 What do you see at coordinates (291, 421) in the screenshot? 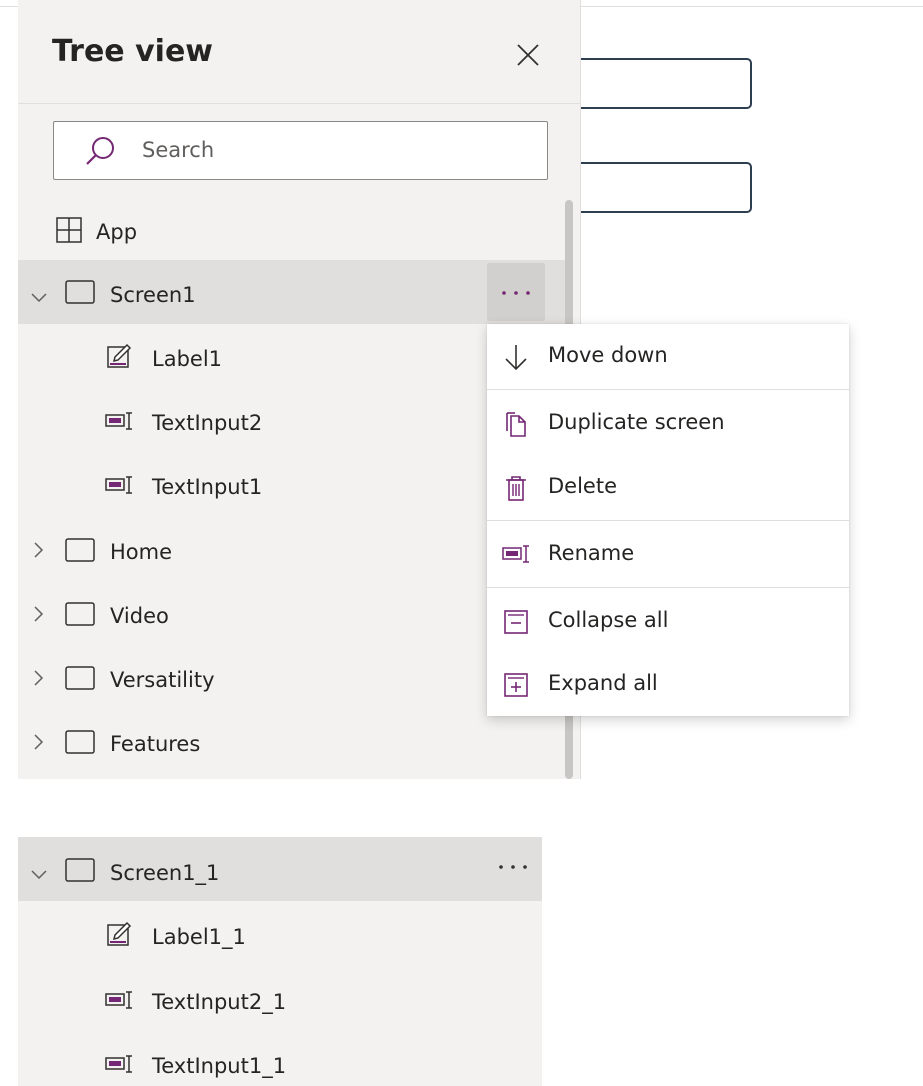
I see `tree-item-textinput2: TextInput2` at bounding box center [291, 421].